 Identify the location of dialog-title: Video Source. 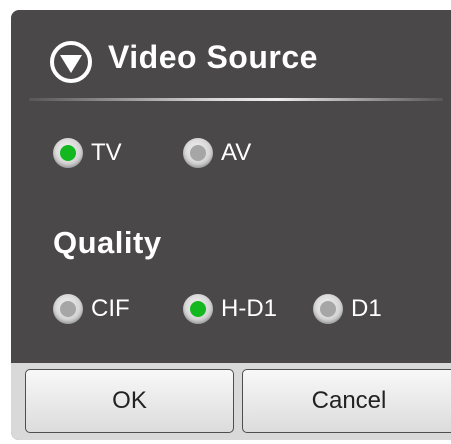
(213, 57).